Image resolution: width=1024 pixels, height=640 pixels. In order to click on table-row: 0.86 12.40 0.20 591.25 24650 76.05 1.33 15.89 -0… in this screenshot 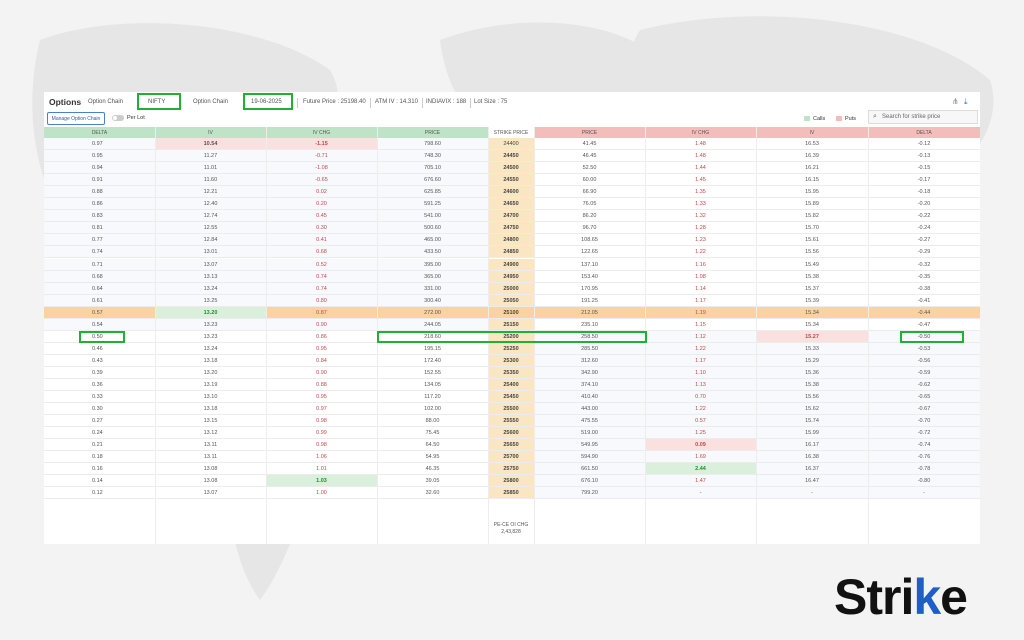, I will do `click(512, 204)`.